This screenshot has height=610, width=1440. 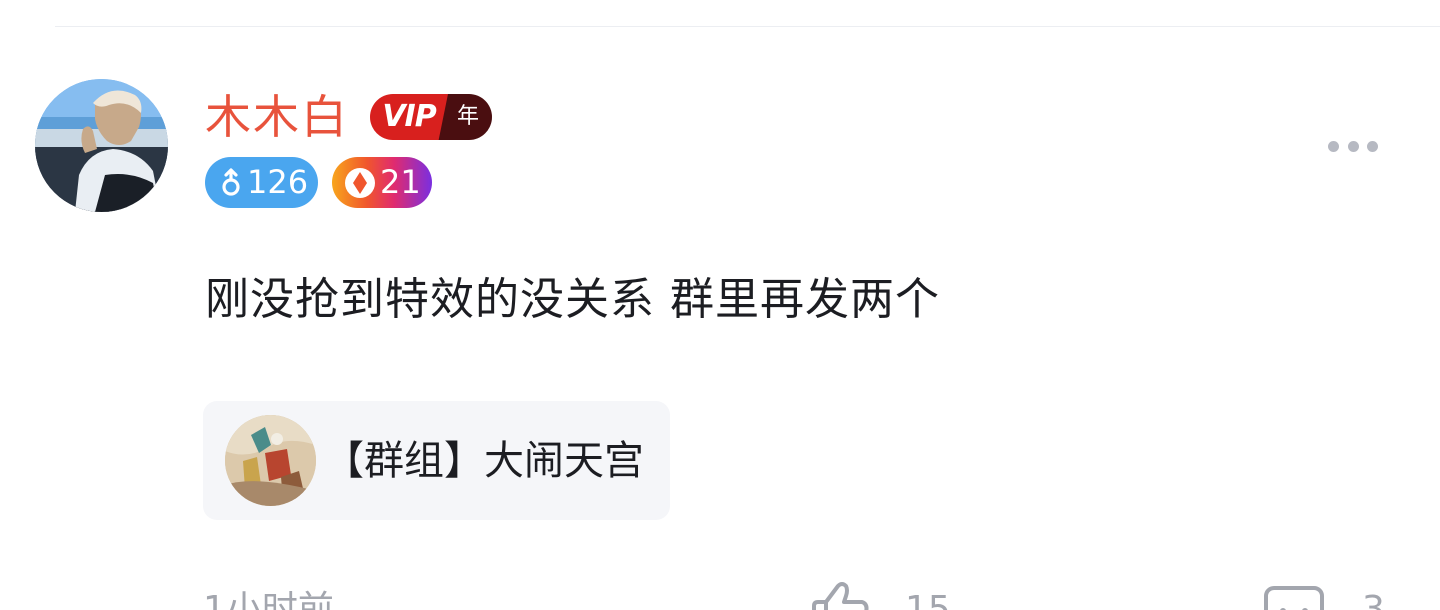 I want to click on group-title: 【群组】大闹天宫, so click(x=484, y=460).